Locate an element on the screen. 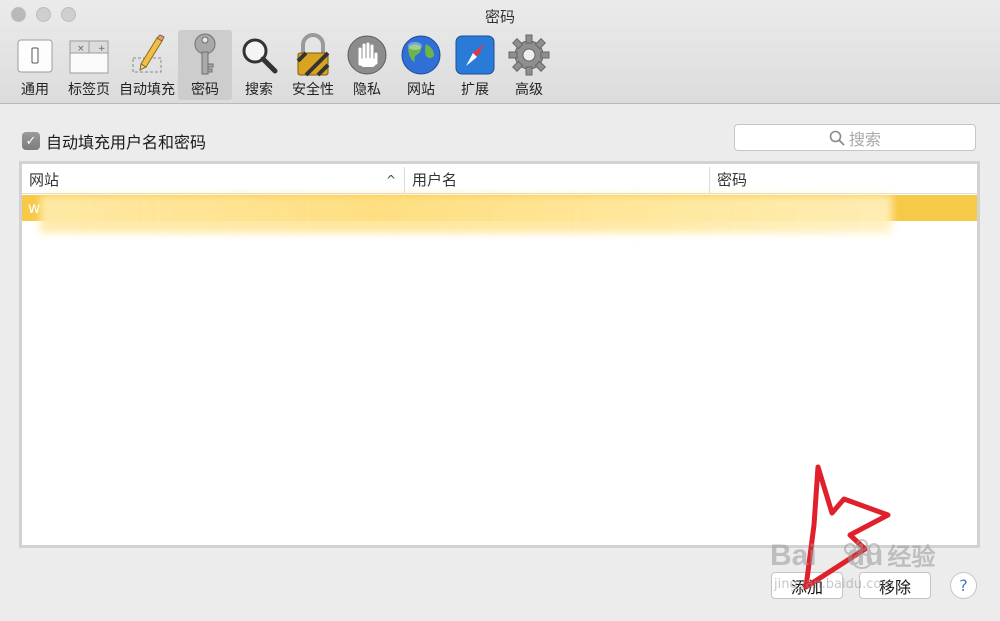  tab-passwords: 密码 is located at coordinates (205, 65).